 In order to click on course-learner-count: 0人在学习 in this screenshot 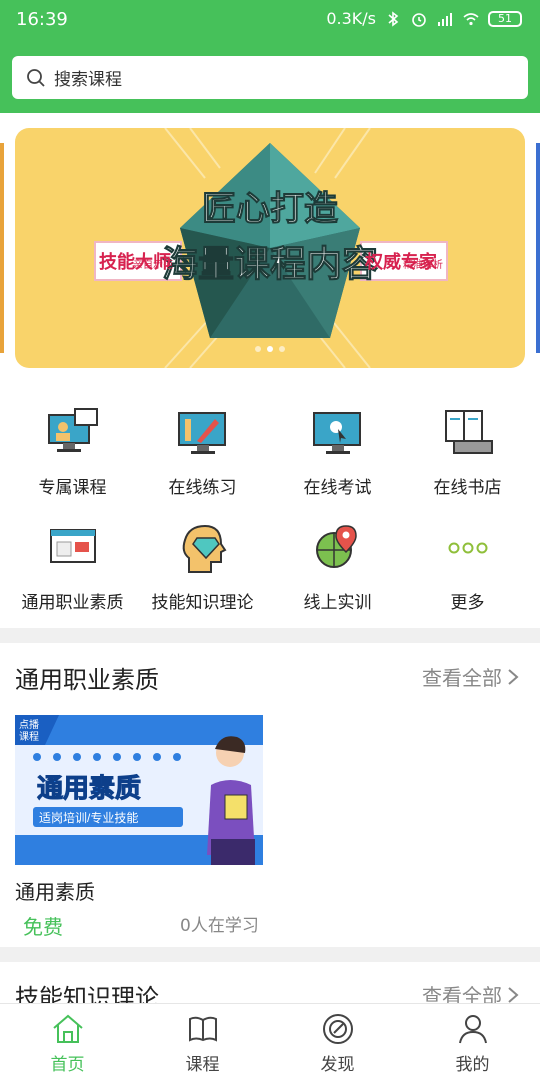, I will do `click(219, 926)`.